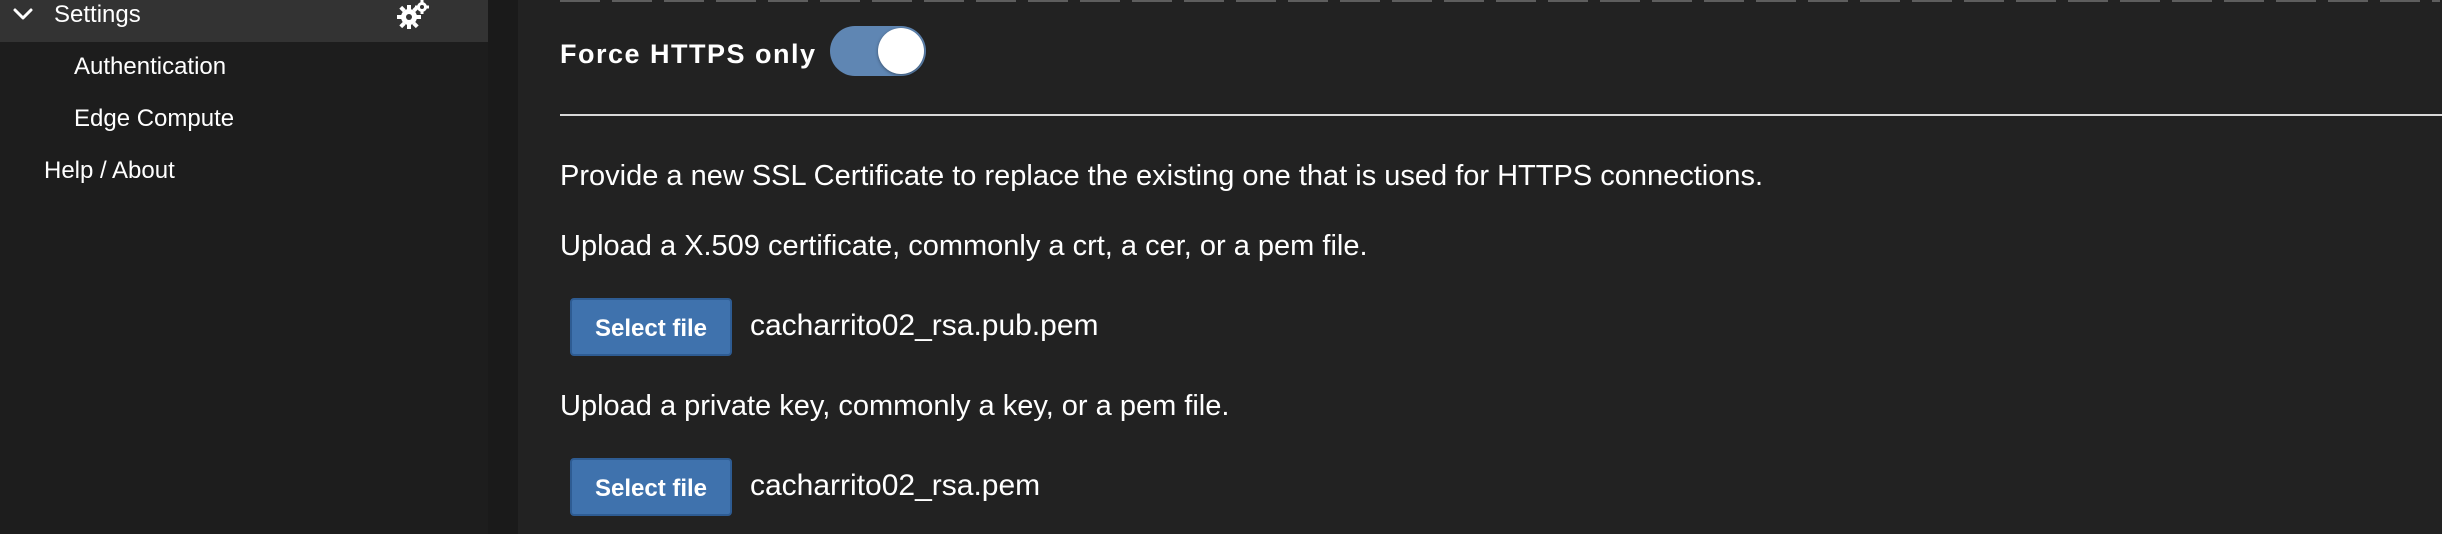 This screenshot has width=2442, height=534. I want to click on sidebar-divider, so click(503, 267).